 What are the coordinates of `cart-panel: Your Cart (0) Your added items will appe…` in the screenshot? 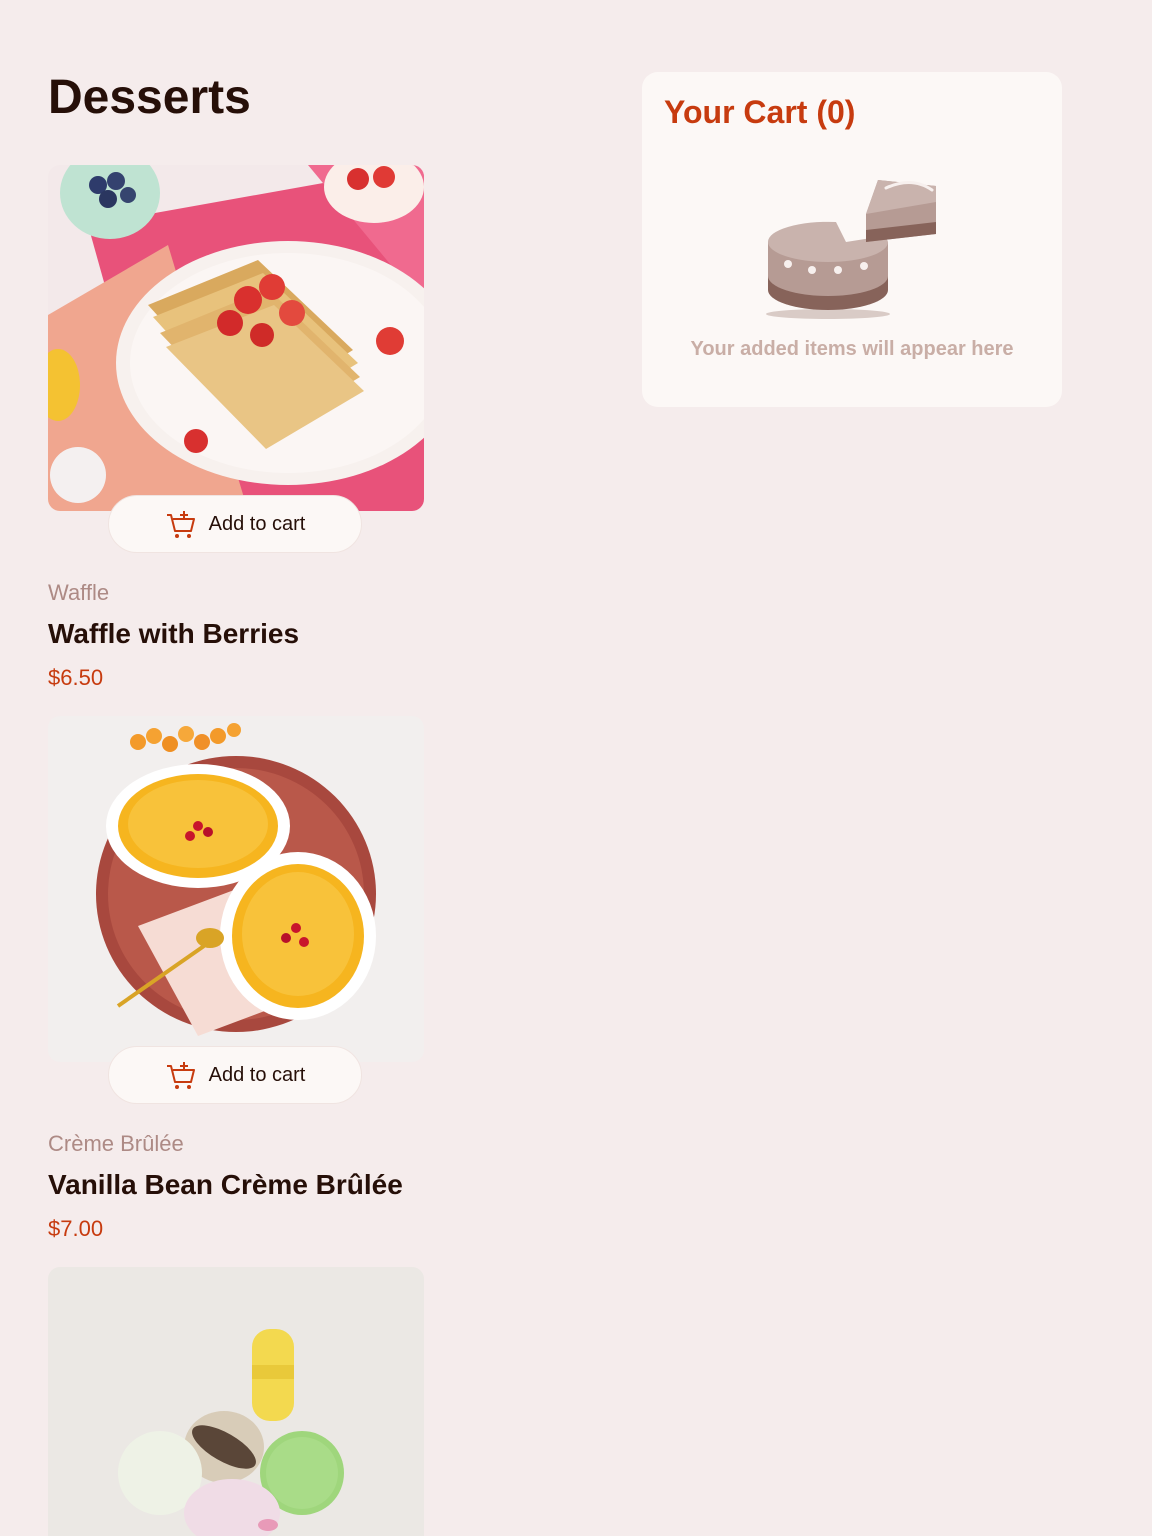 It's located at (852, 239).